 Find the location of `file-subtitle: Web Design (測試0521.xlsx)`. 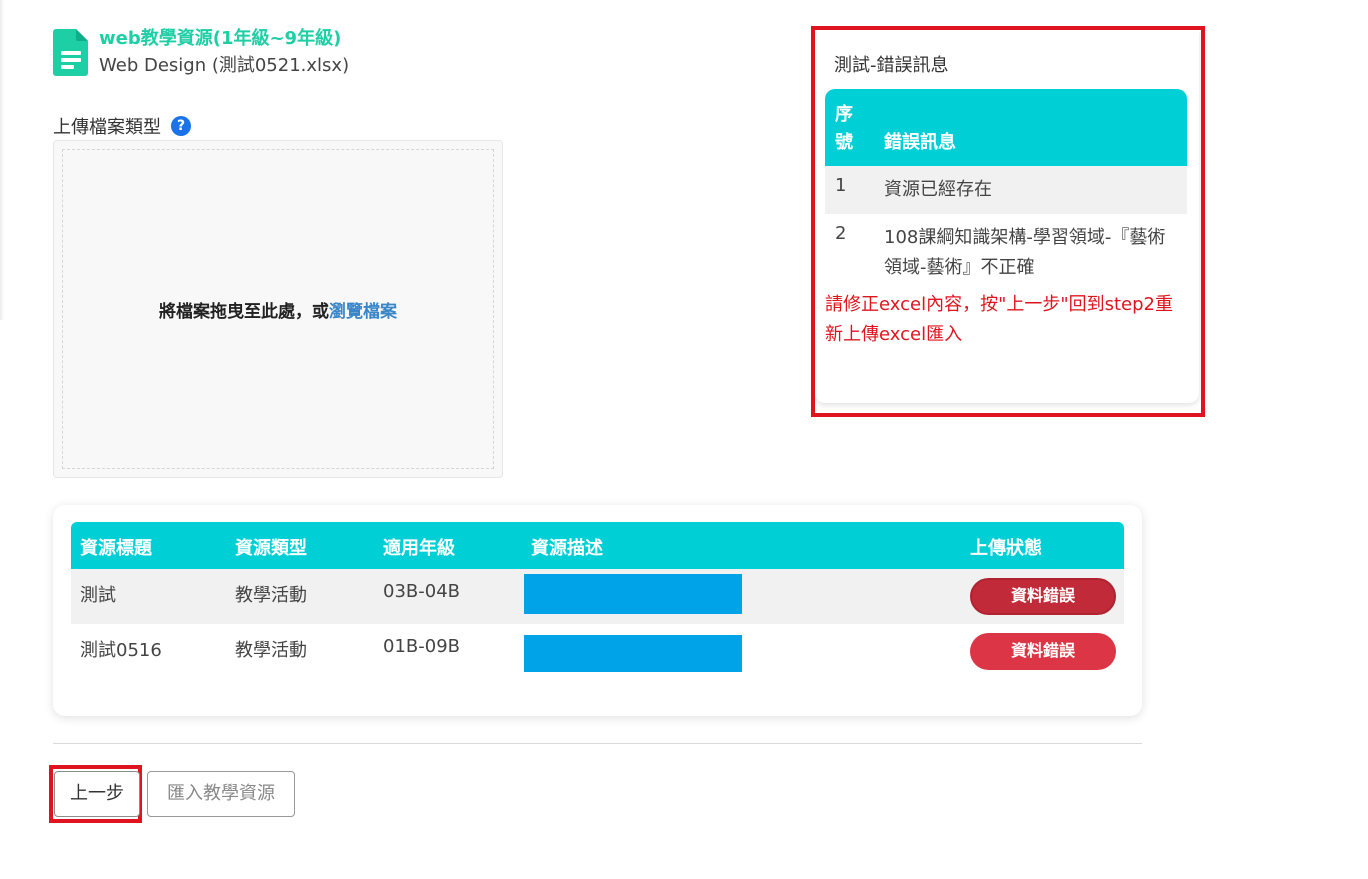

file-subtitle: Web Design (測試0521.xlsx) is located at coordinates (224, 65).